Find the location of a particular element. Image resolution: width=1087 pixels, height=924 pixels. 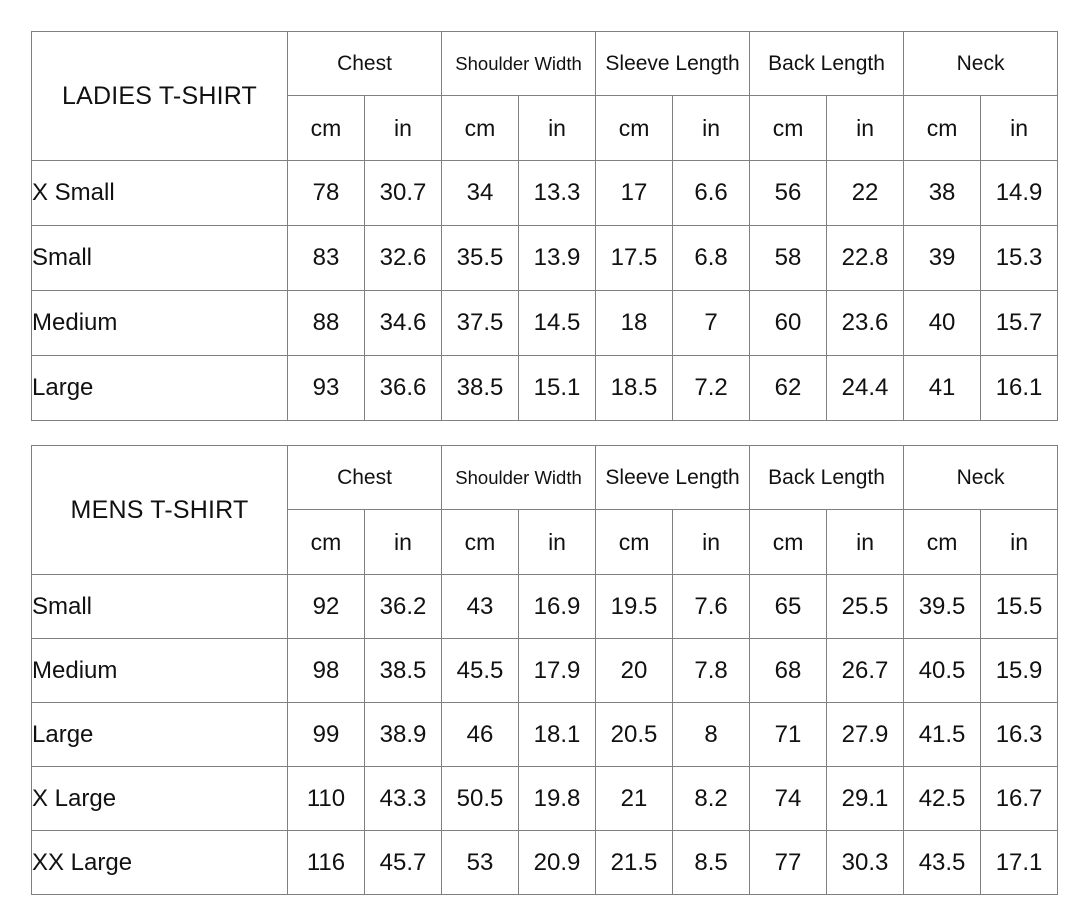

measure-value: 40 is located at coordinates (942, 323).